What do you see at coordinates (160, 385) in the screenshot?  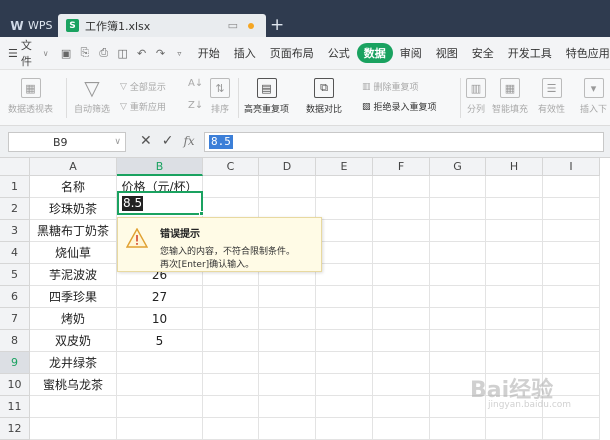 I see `cell-b10` at bounding box center [160, 385].